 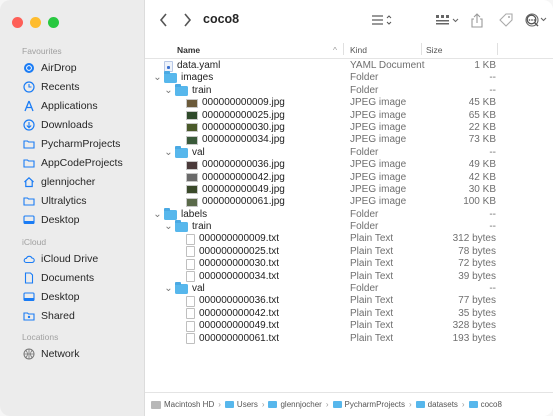 I want to click on path-item: Users, so click(x=241, y=404).